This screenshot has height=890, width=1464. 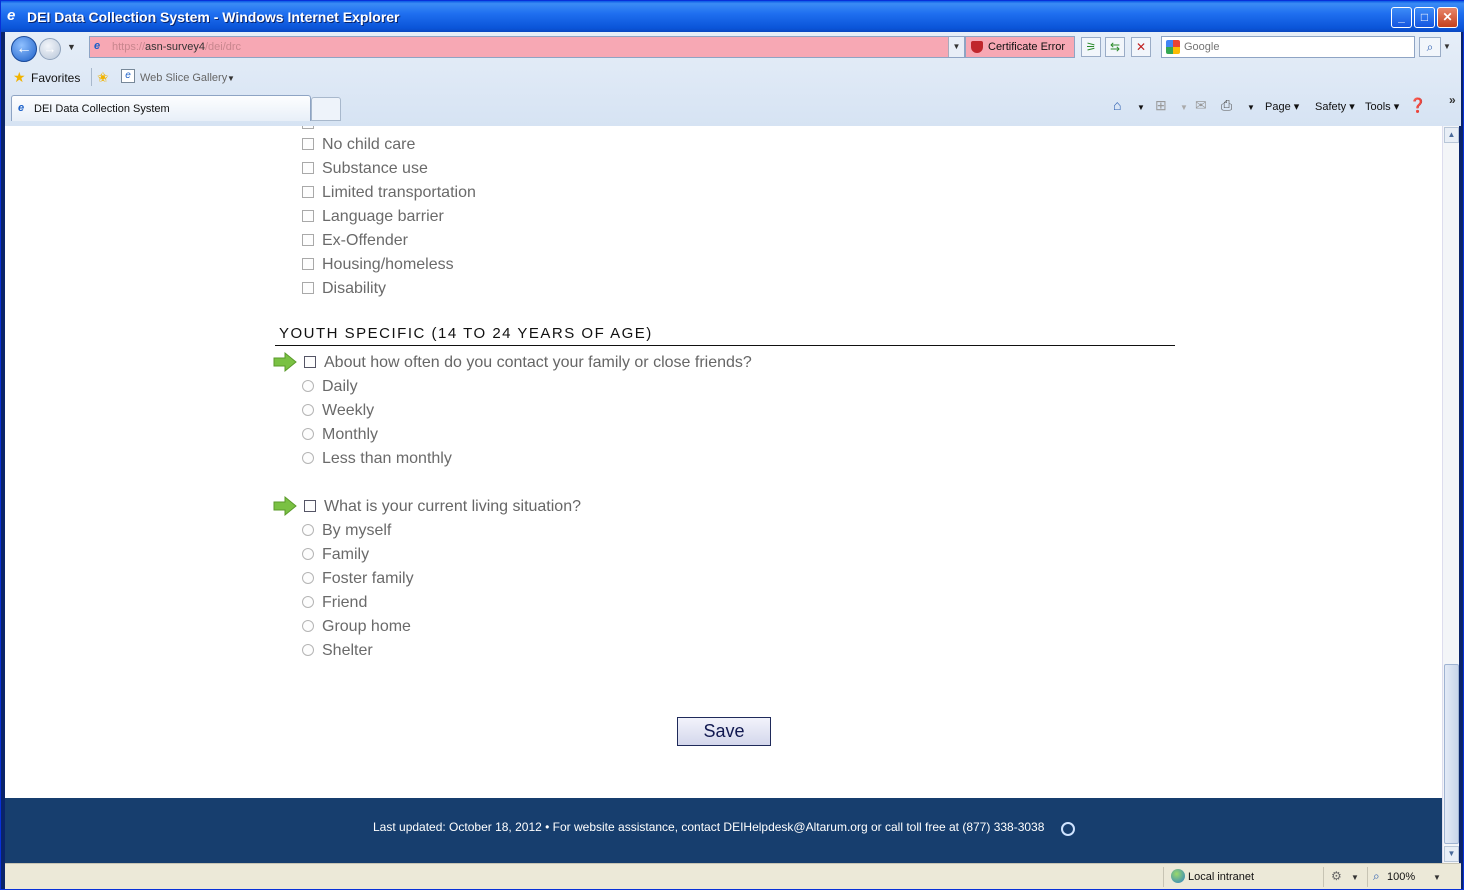 I want to click on favorites-button: Favorites, so click(x=55, y=78).